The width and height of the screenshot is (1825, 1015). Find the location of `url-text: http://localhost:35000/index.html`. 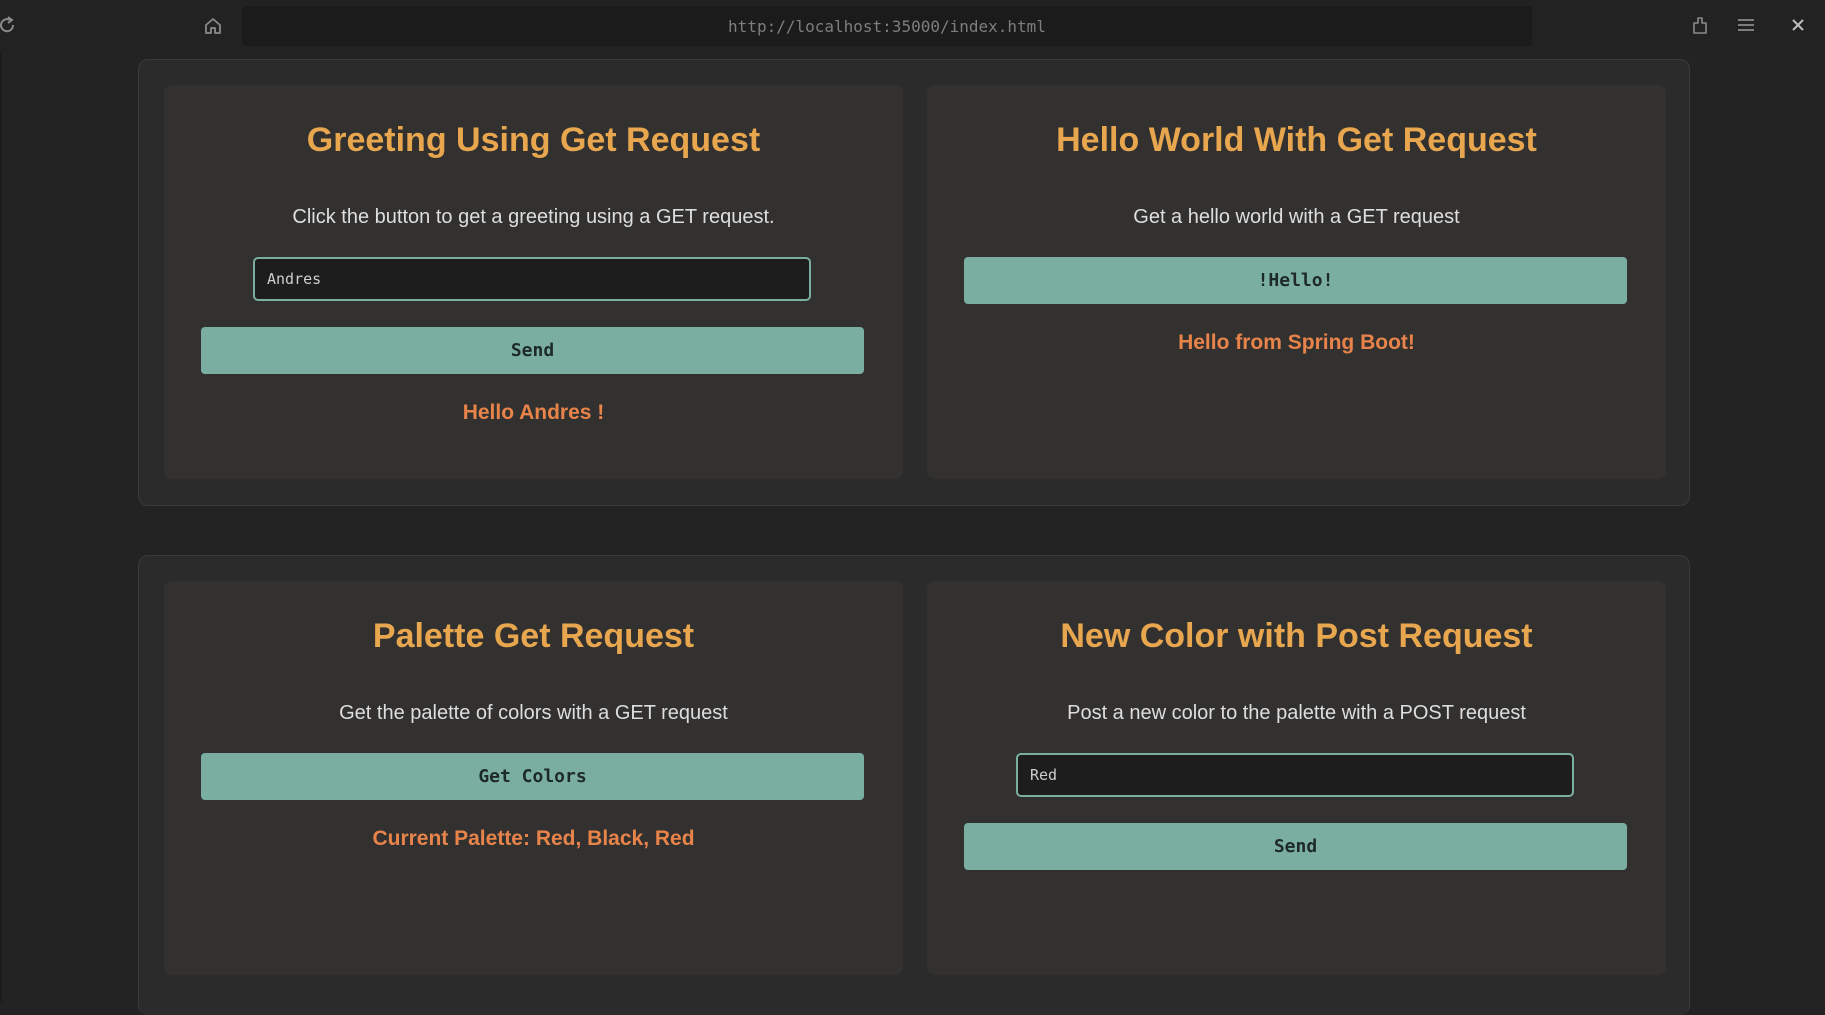

url-text: http://localhost:35000/index.html is located at coordinates (887, 26).